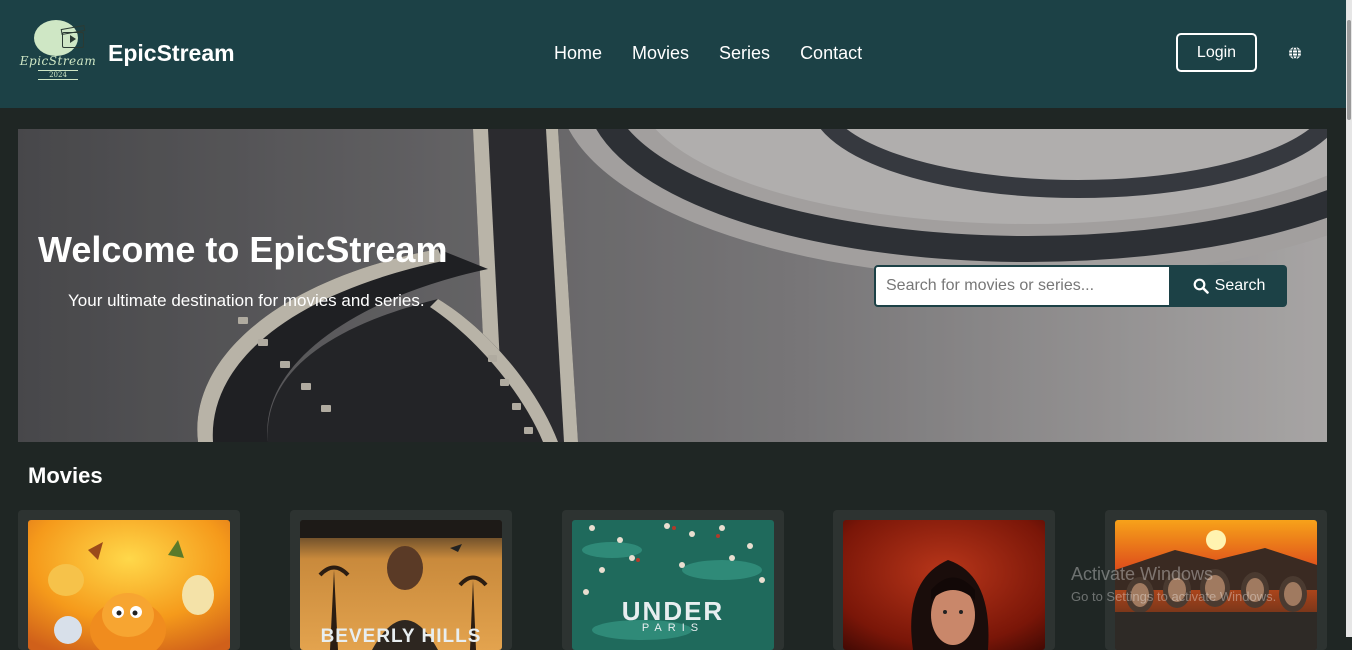 The height and width of the screenshot is (650, 1352). I want to click on search-input, so click(1022, 286).